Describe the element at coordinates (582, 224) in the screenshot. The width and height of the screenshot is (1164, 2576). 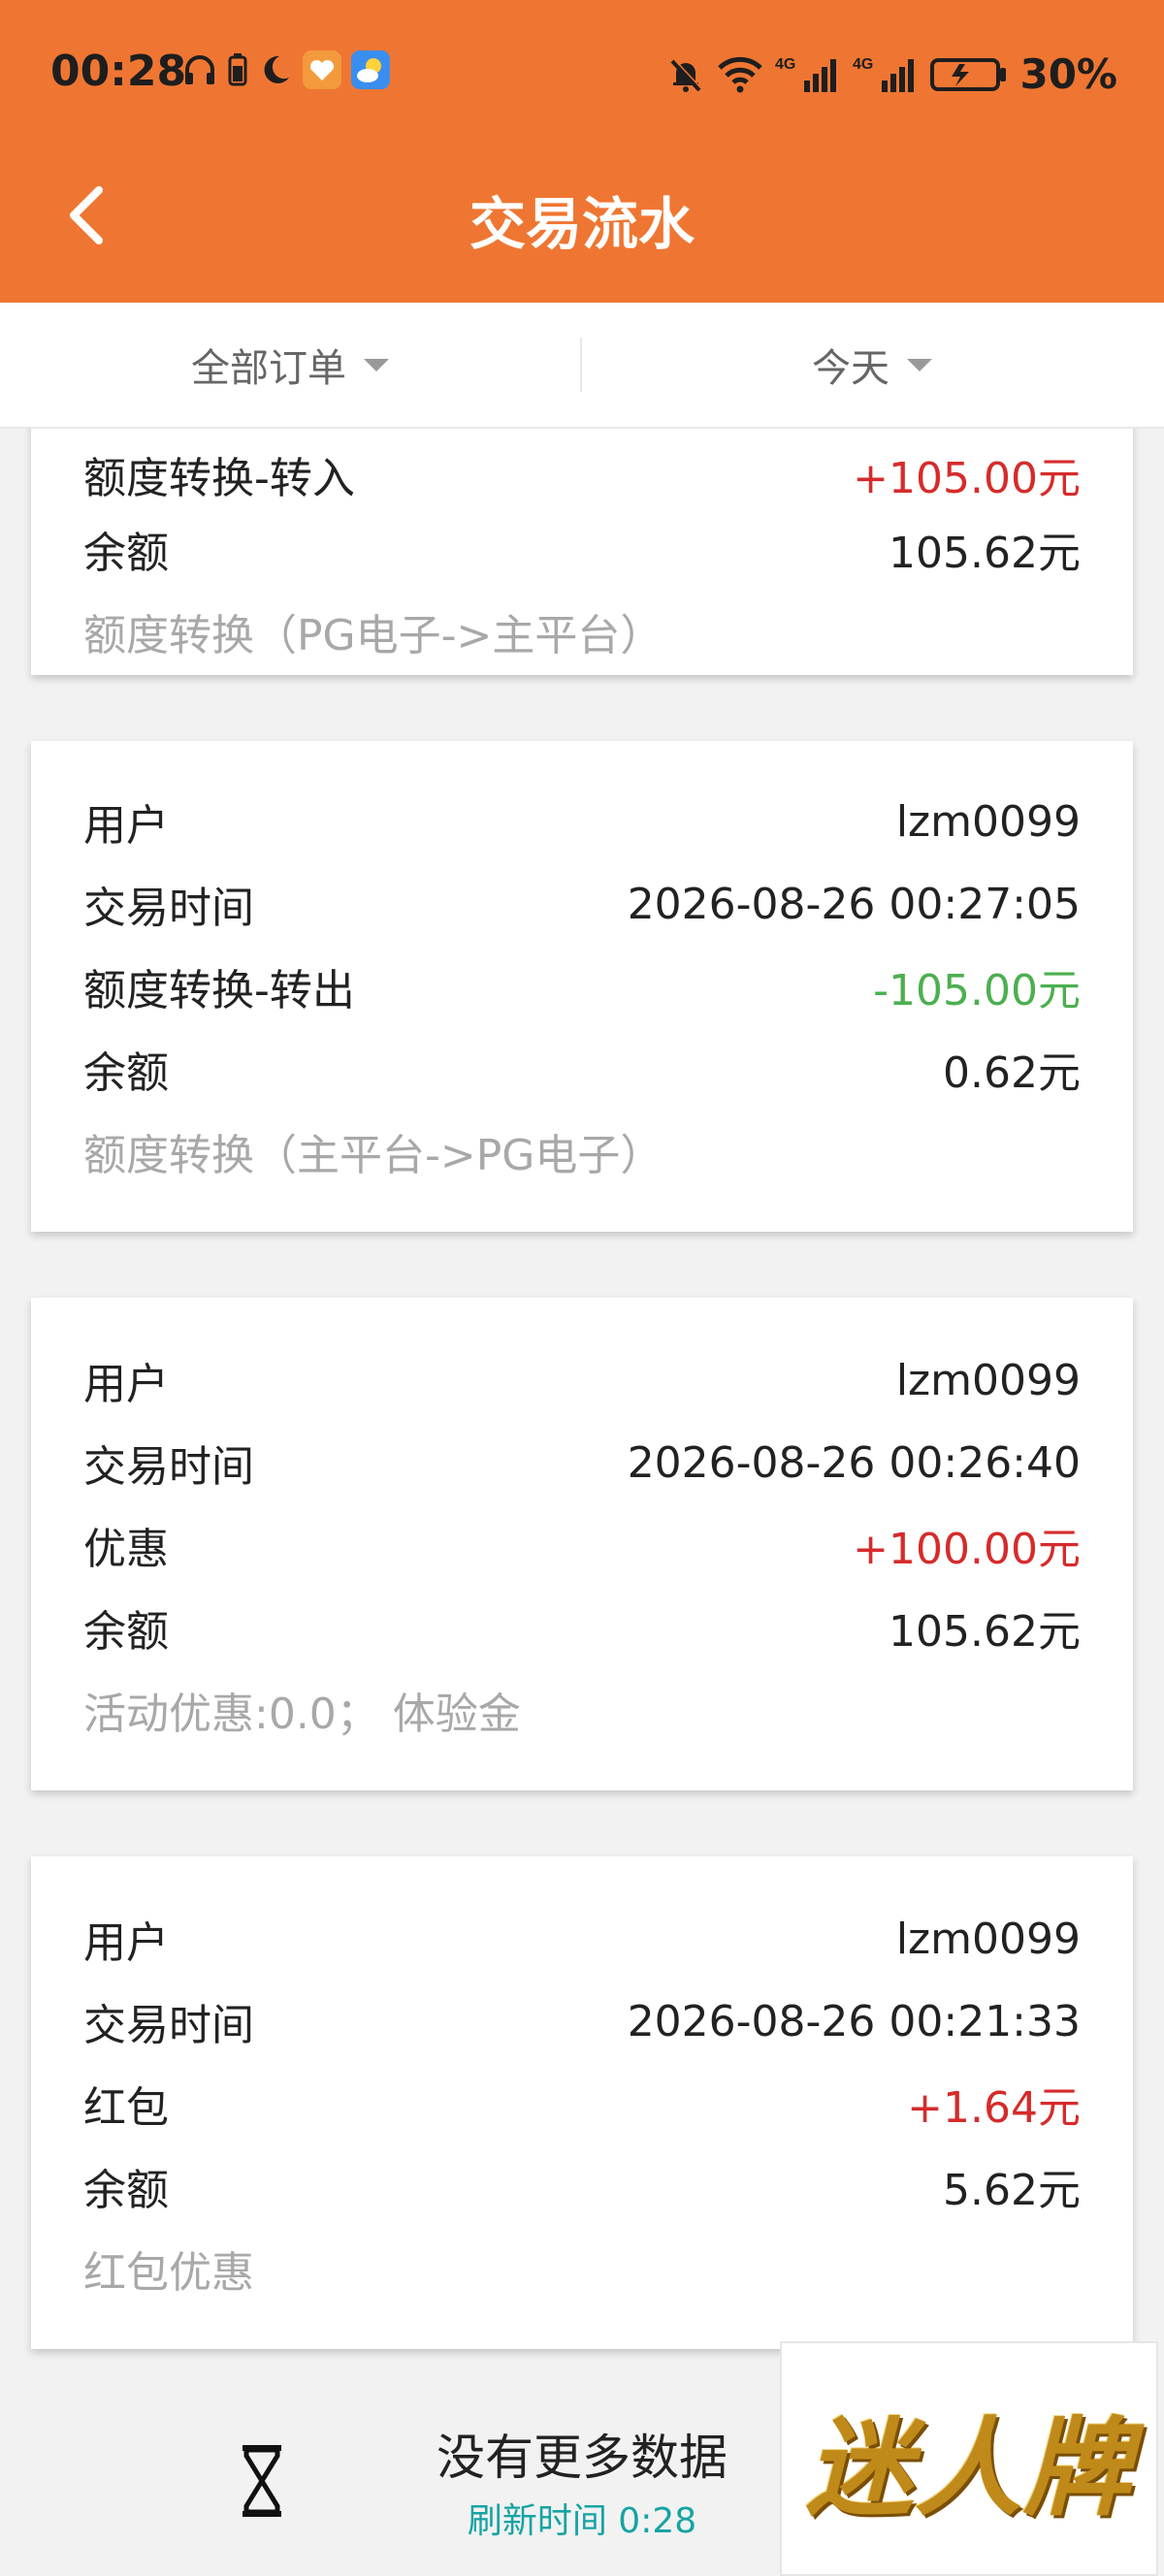
I see `page-title: 交易流水` at that location.